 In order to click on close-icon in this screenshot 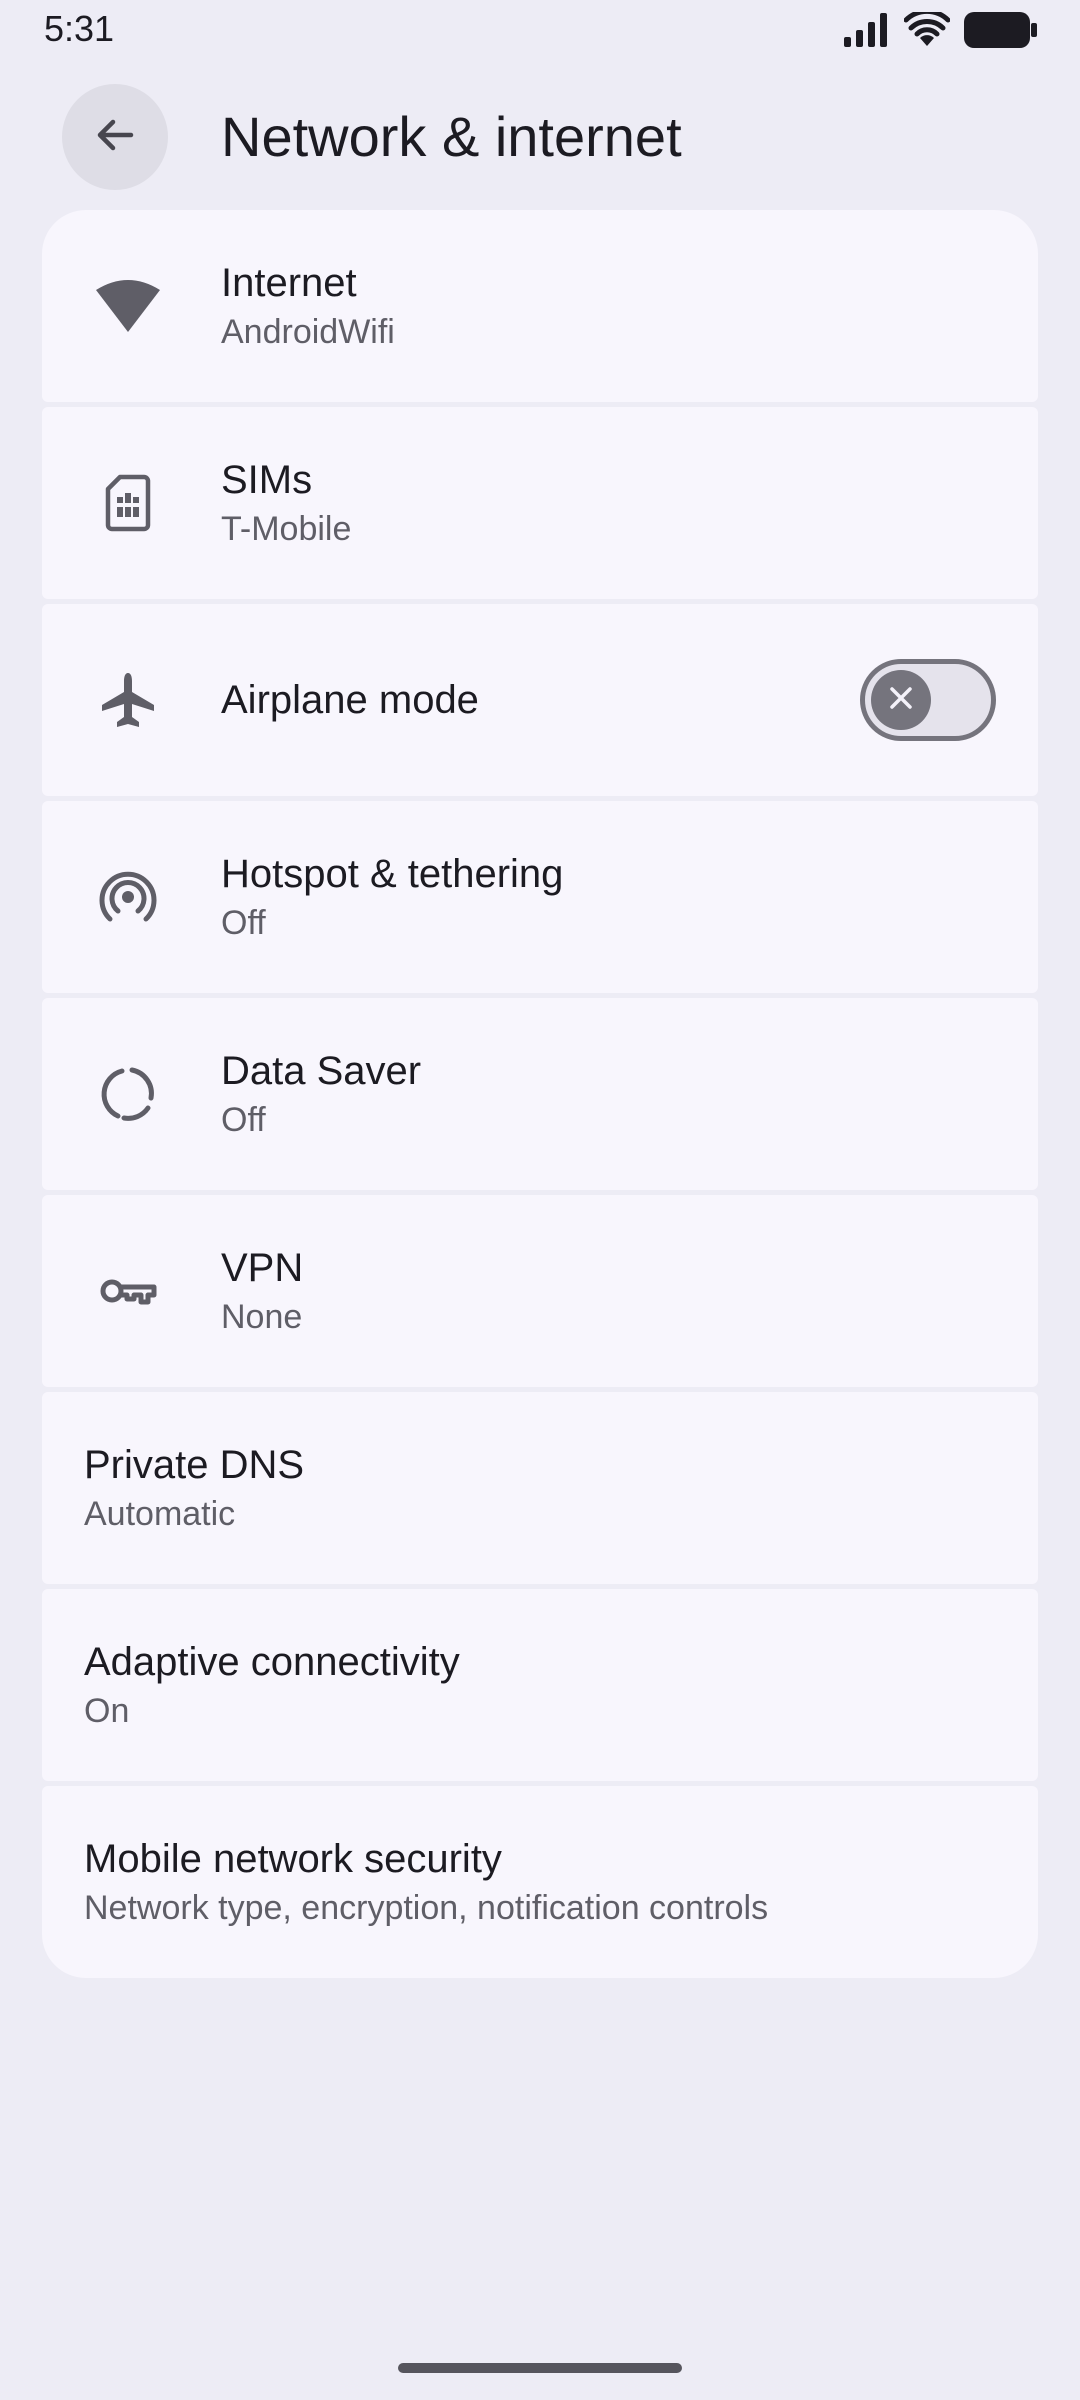, I will do `click(901, 700)`.